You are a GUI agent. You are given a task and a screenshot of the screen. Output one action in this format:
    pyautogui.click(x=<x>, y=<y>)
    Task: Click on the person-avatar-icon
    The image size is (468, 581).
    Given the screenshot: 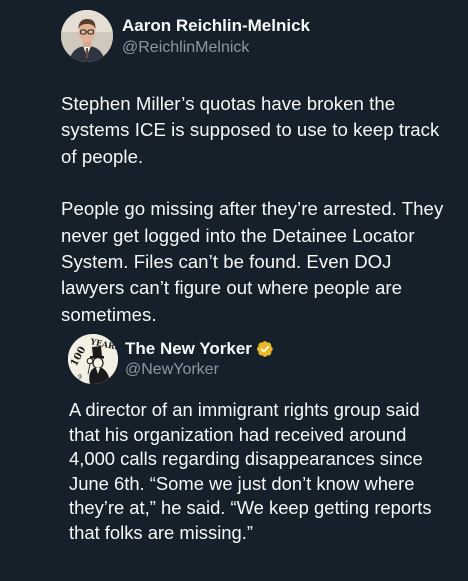 What is the action you would take?
    pyautogui.click(x=87, y=36)
    